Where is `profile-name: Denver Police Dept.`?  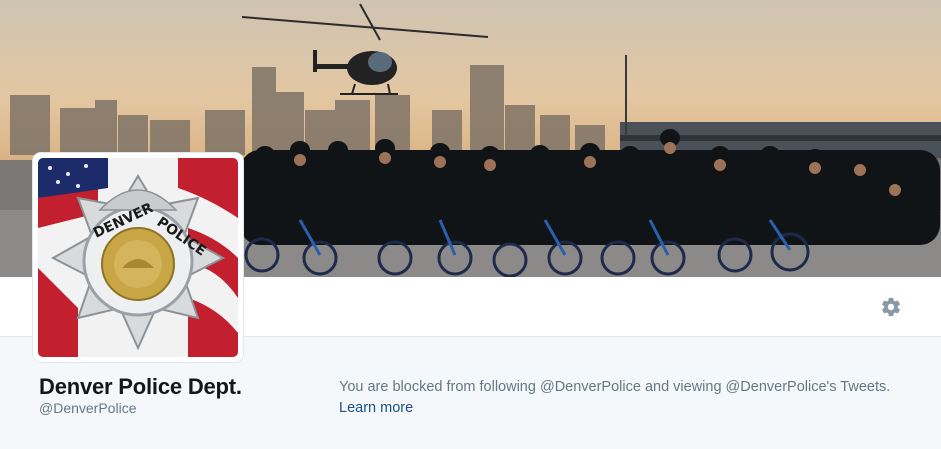 profile-name: Denver Police Dept. is located at coordinates (140, 386).